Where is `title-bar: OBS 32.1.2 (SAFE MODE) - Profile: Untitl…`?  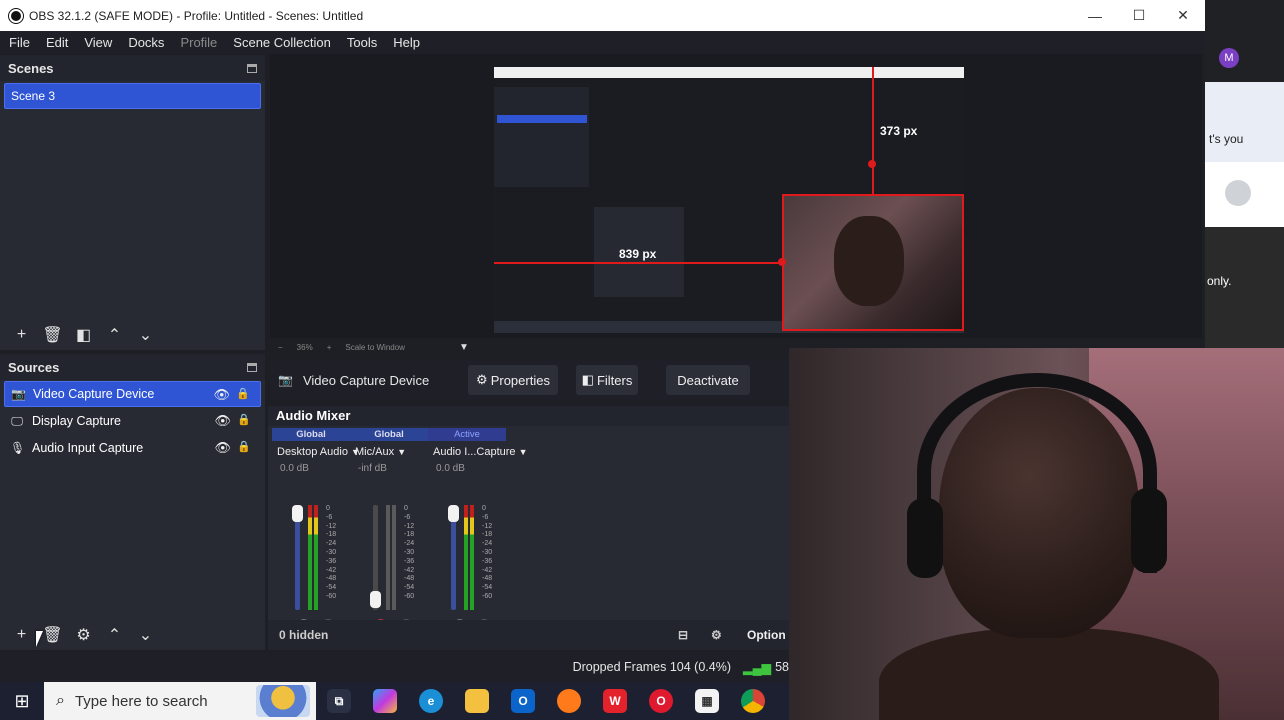
title-bar: OBS 32.1.2 (SAFE MODE) - Profile: Untitl… is located at coordinates (602, 15).